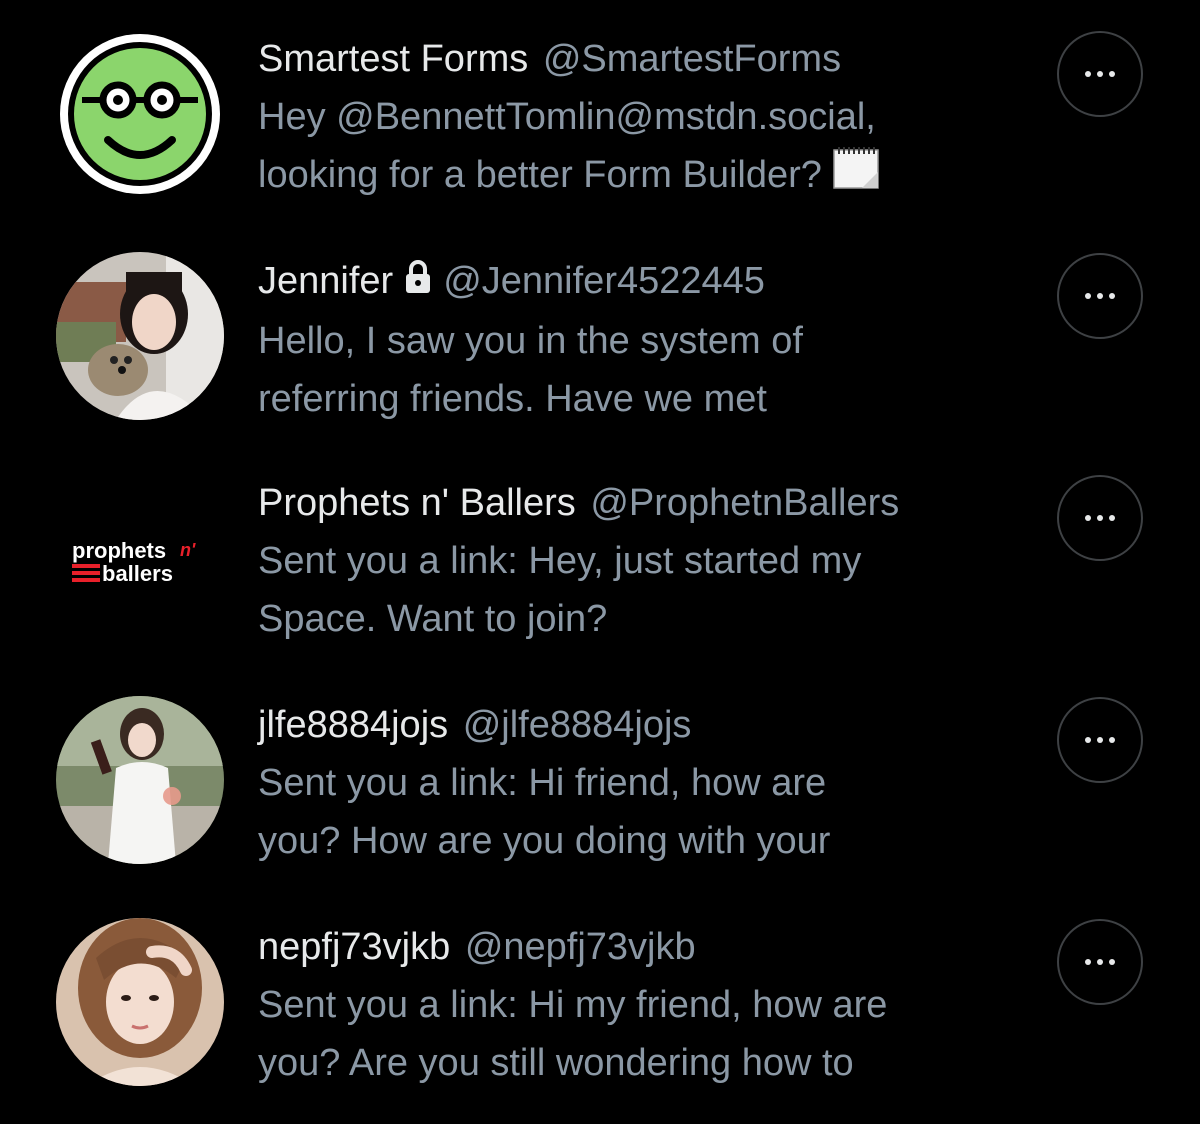  I want to click on sender-header: Jennifer @Jennifer4522445, so click(648, 282).